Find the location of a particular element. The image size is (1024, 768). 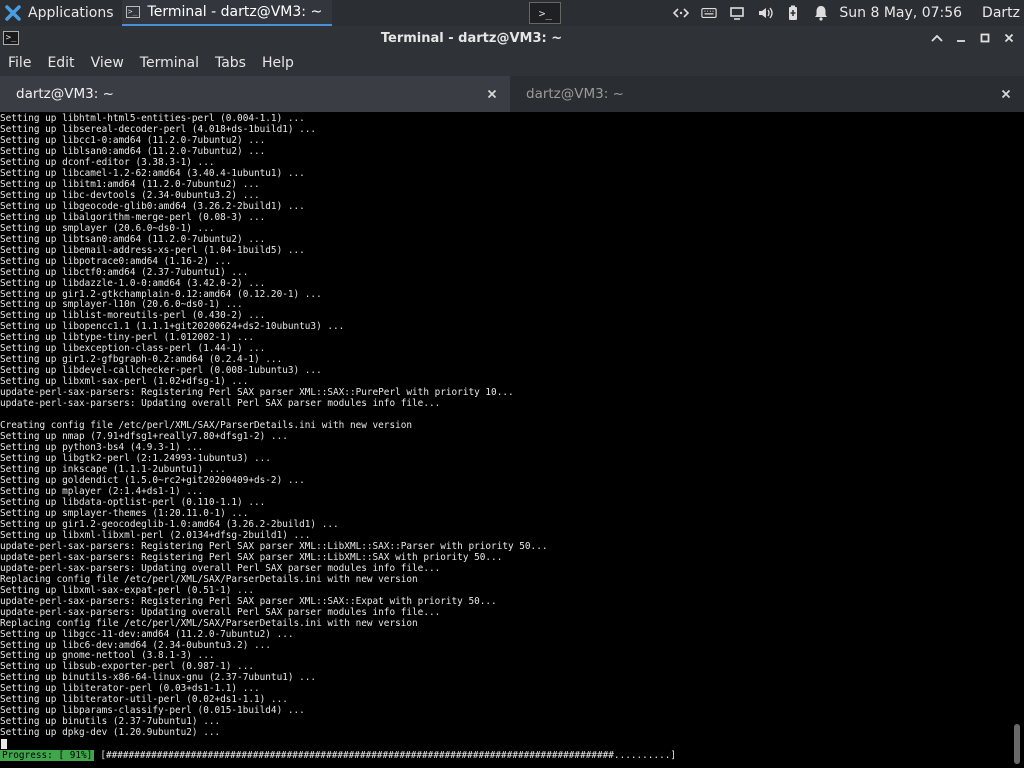

terminal-icon: >_ is located at coordinates (132, 12).